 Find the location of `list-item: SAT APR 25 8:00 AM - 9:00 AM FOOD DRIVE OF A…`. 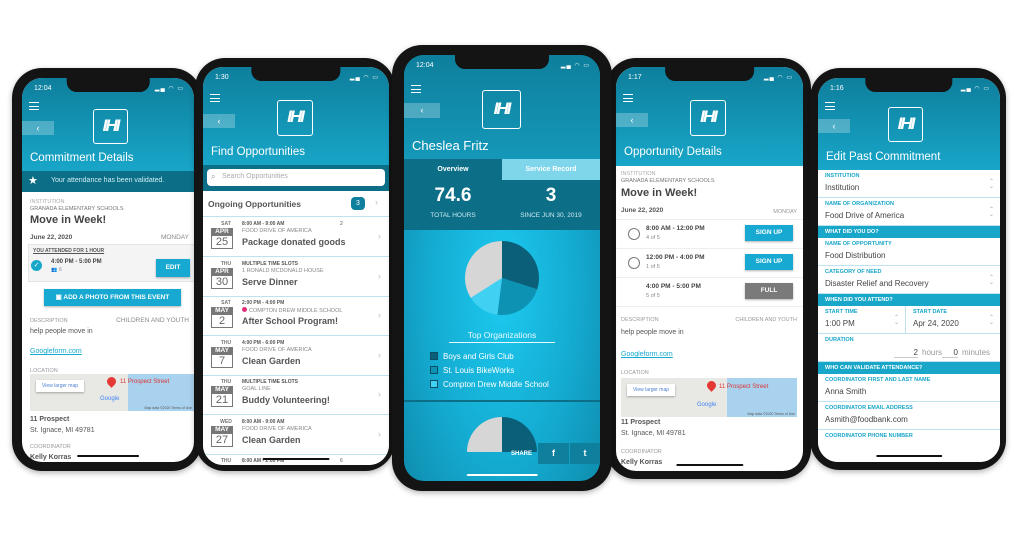

list-item: SAT APR 25 8:00 AM - 9:00 AM FOOD DRIVE OF A… is located at coordinates (296, 237).